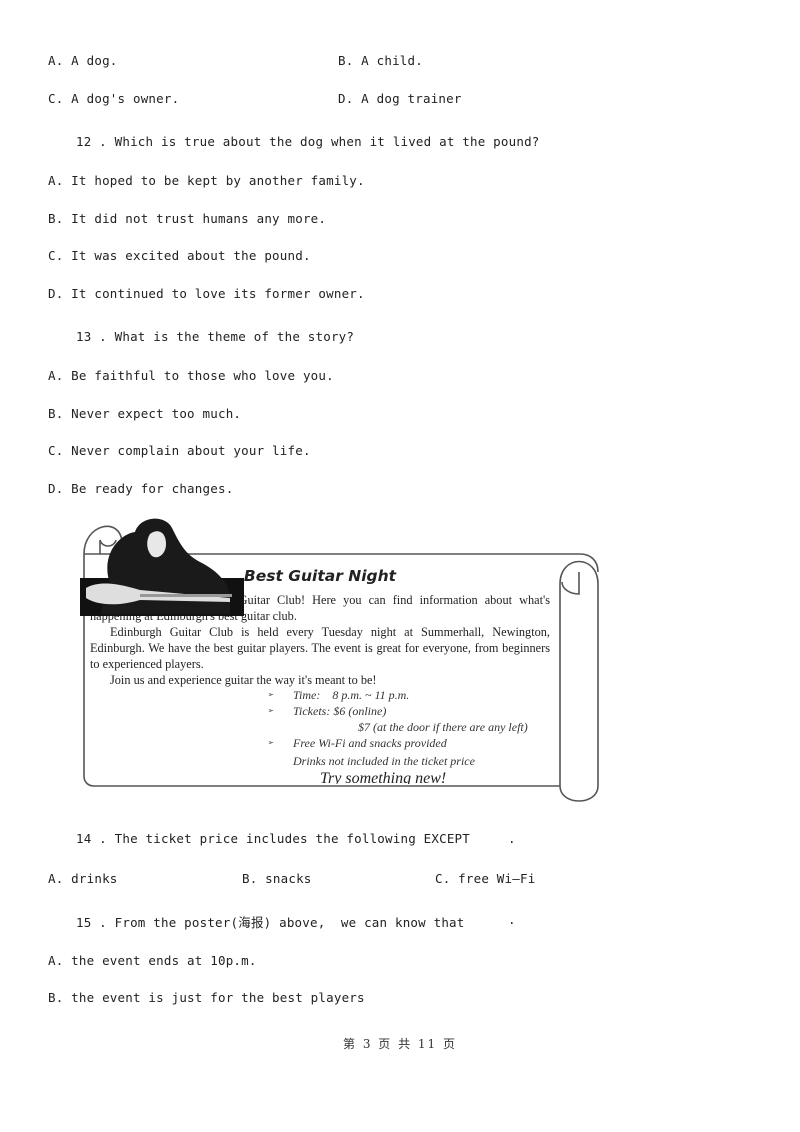 Image resolution: width=800 pixels, height=1132 pixels. What do you see at coordinates (191, 375) in the screenshot?
I see `q13-option-a: A. Be faithful to those who love you.` at bounding box center [191, 375].